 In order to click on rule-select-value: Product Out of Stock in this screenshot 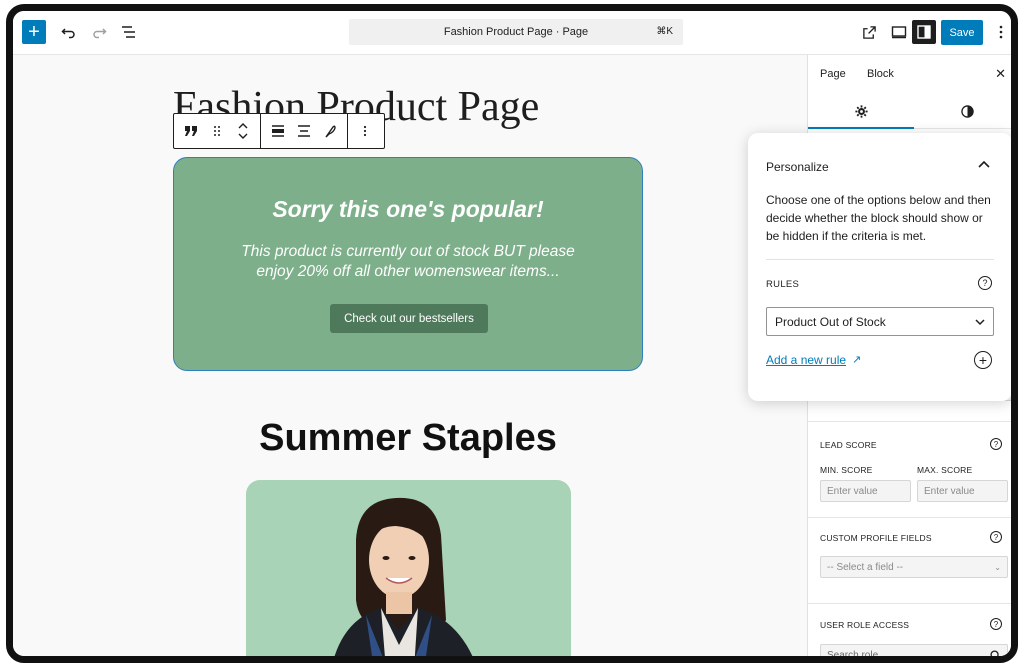, I will do `click(830, 321)`.